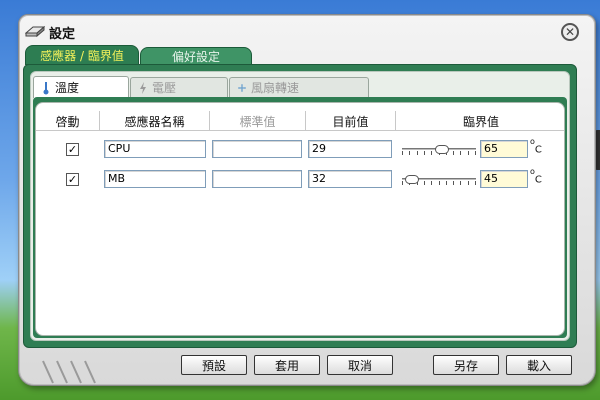 Image resolution: width=600 pixels, height=400 pixels. Describe the element at coordinates (5, 180) in the screenshot. I see `desktop-edge` at that location.